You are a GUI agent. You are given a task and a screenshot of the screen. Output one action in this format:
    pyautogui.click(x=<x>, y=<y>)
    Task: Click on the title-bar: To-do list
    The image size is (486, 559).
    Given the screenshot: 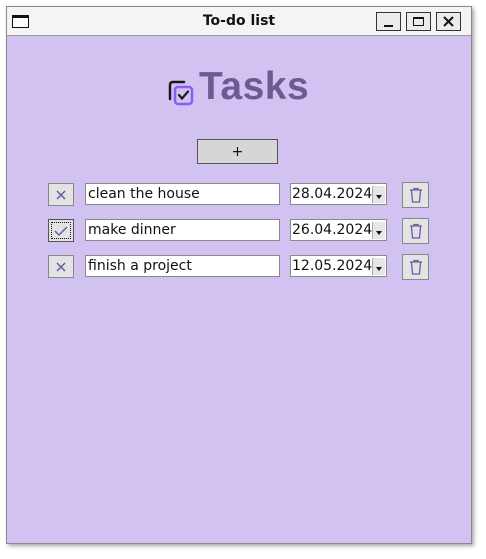 What is the action you would take?
    pyautogui.click(x=239, y=21)
    